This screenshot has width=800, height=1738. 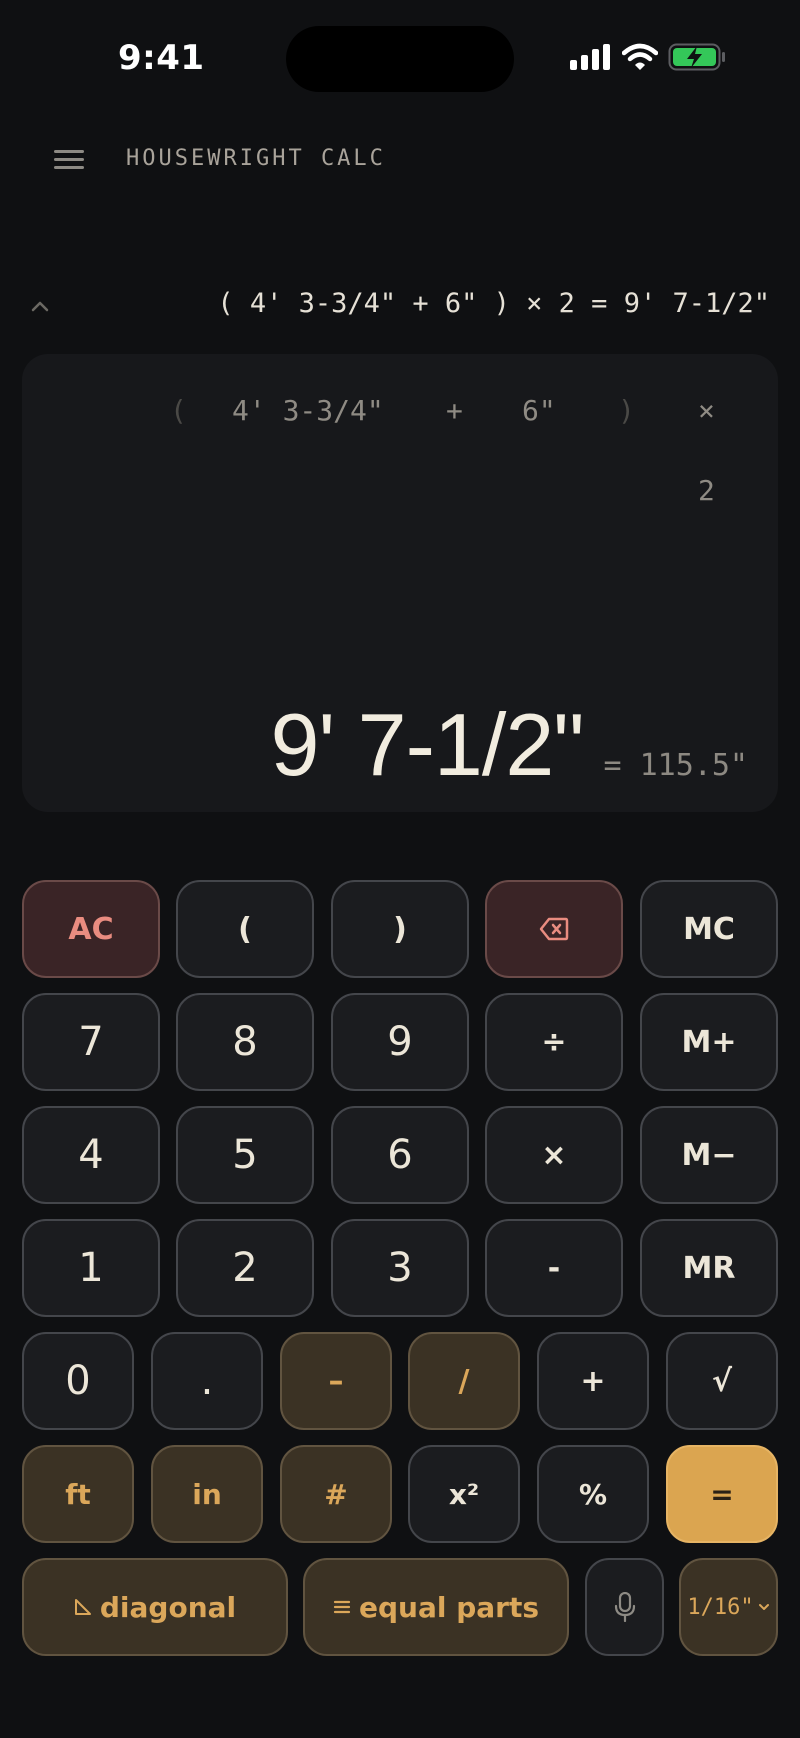 I want to click on expression-token: 6", so click(x=539, y=410).